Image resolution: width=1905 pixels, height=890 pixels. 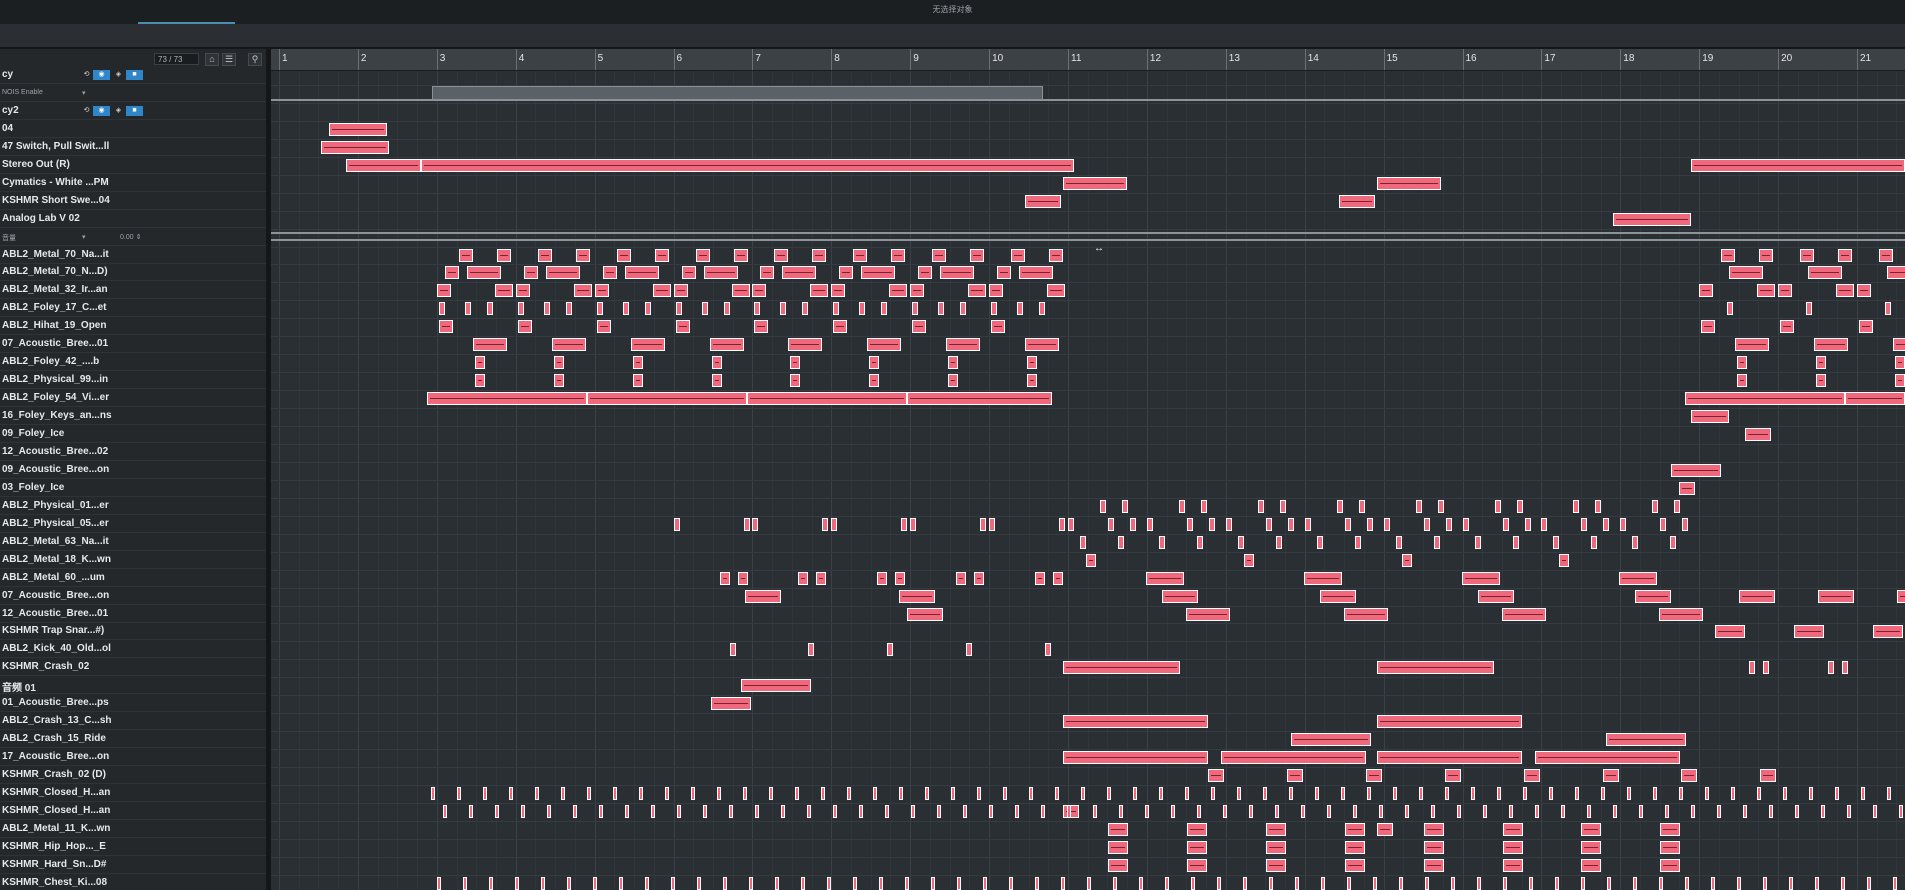 What do you see at coordinates (133, 147) in the screenshot?
I see `track-row: 47 Switch, Pull Swit...ll` at bounding box center [133, 147].